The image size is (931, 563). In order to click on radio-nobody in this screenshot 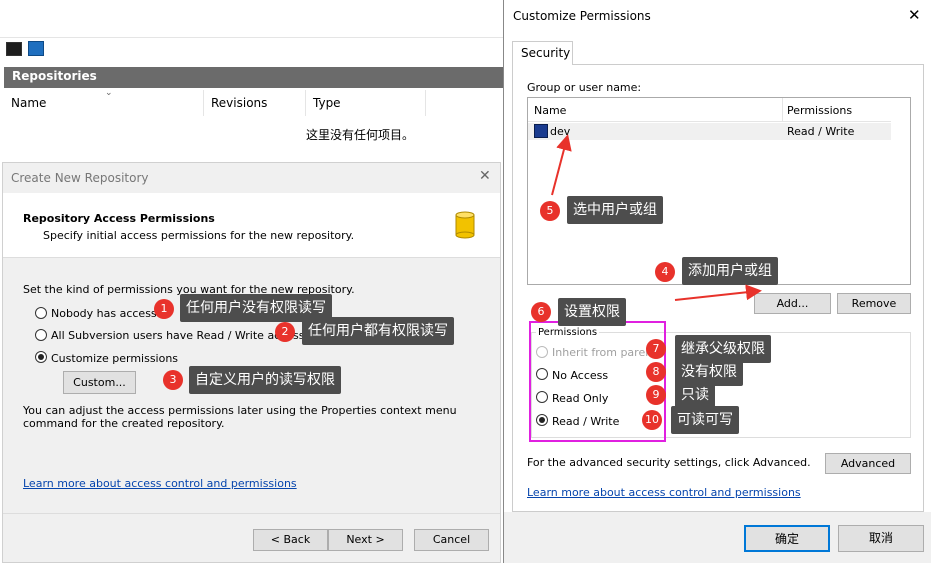, I will do `click(41, 313)`.